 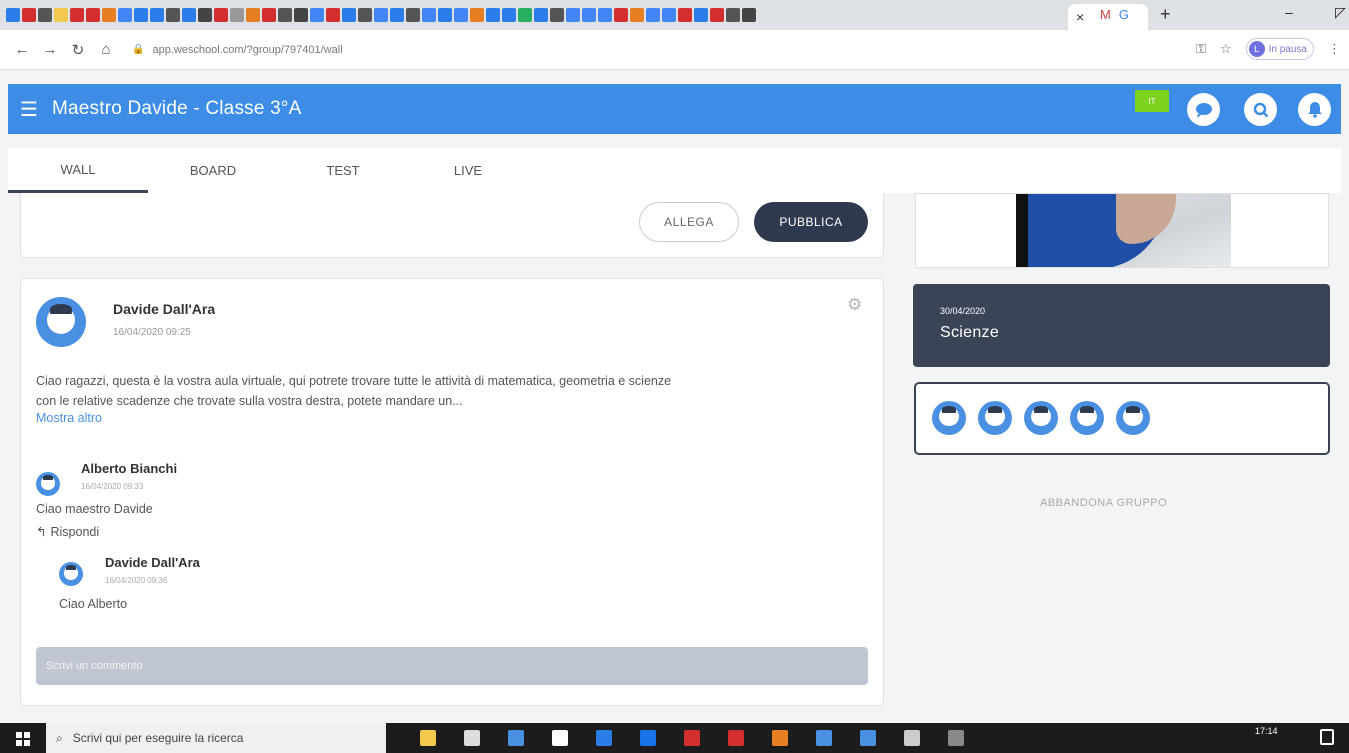 What do you see at coordinates (1165, 14) in the screenshot?
I see `new-tab-button: +` at bounding box center [1165, 14].